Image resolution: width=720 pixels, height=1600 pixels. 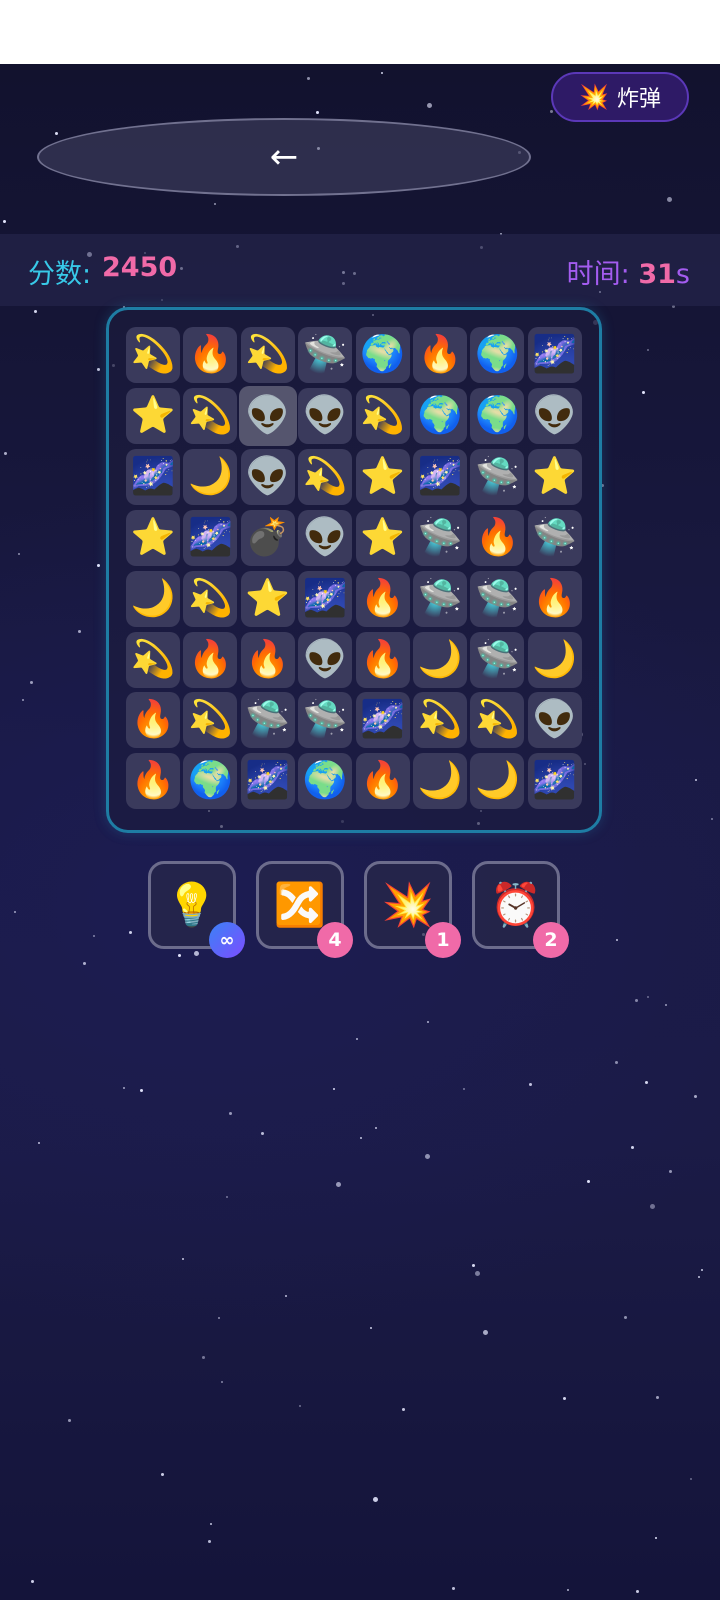 I want to click on bomb-mode-button: 💥 炸弹, so click(x=620, y=97).